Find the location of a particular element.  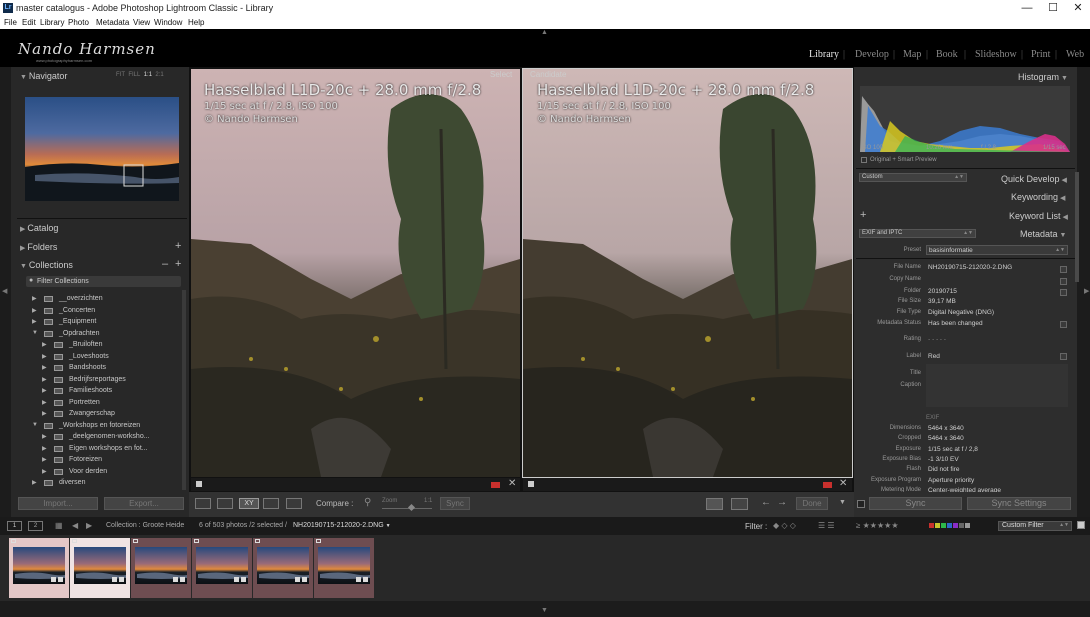

collections-header: ▼ Collections is located at coordinates (46, 265).